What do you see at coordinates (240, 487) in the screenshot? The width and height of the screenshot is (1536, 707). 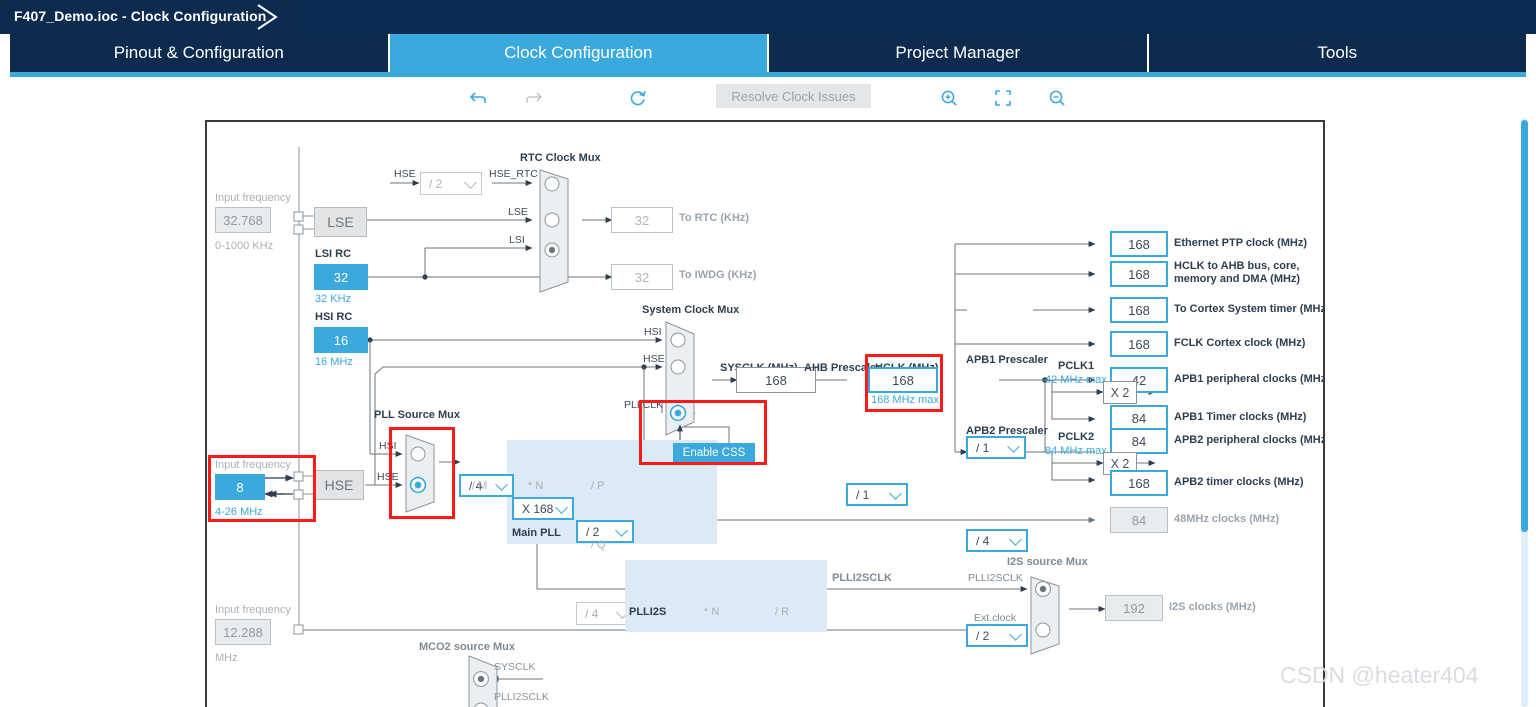 I see `hse-input-frequency-field: 8` at bounding box center [240, 487].